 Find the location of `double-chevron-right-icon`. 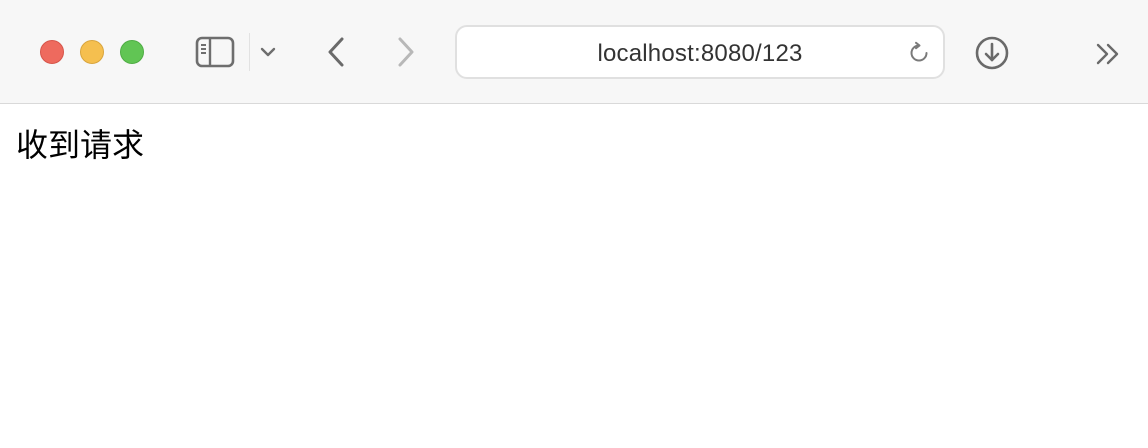

double-chevron-right-icon is located at coordinates (1107, 54).